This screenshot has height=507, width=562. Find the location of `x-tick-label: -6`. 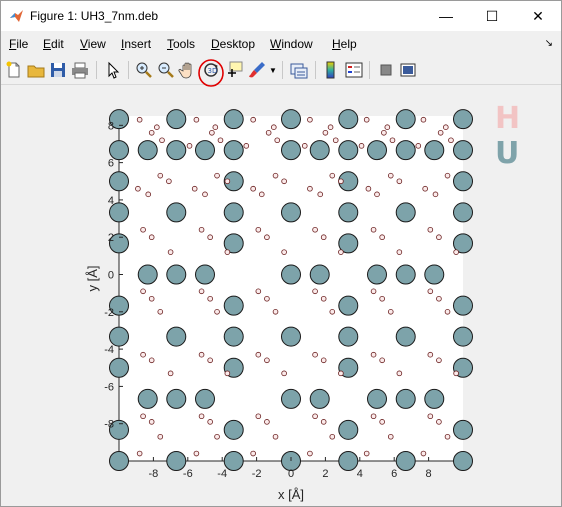

x-tick-label: -6 is located at coordinates (188, 474).